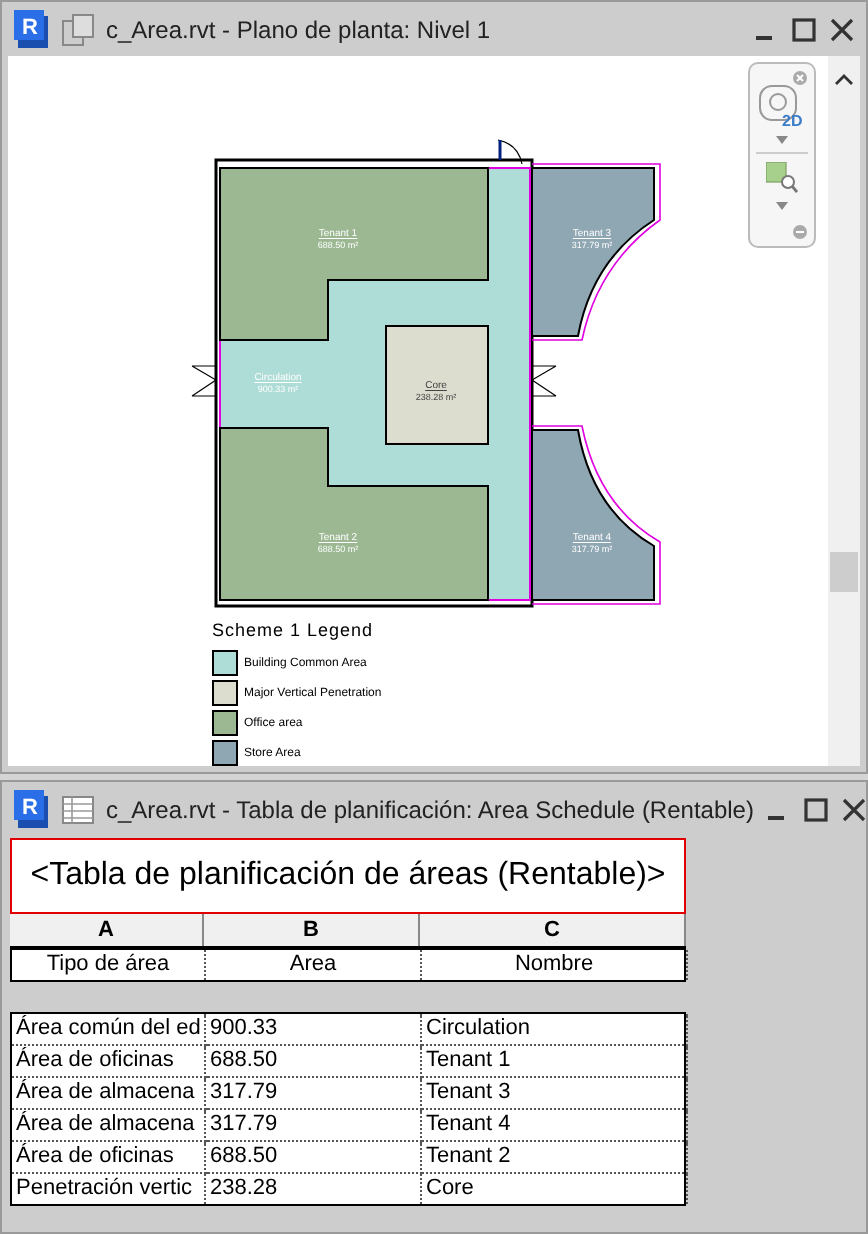 This screenshot has width=868, height=1234. Describe the element at coordinates (314, 965) in the screenshot. I see `column-header: Area` at that location.